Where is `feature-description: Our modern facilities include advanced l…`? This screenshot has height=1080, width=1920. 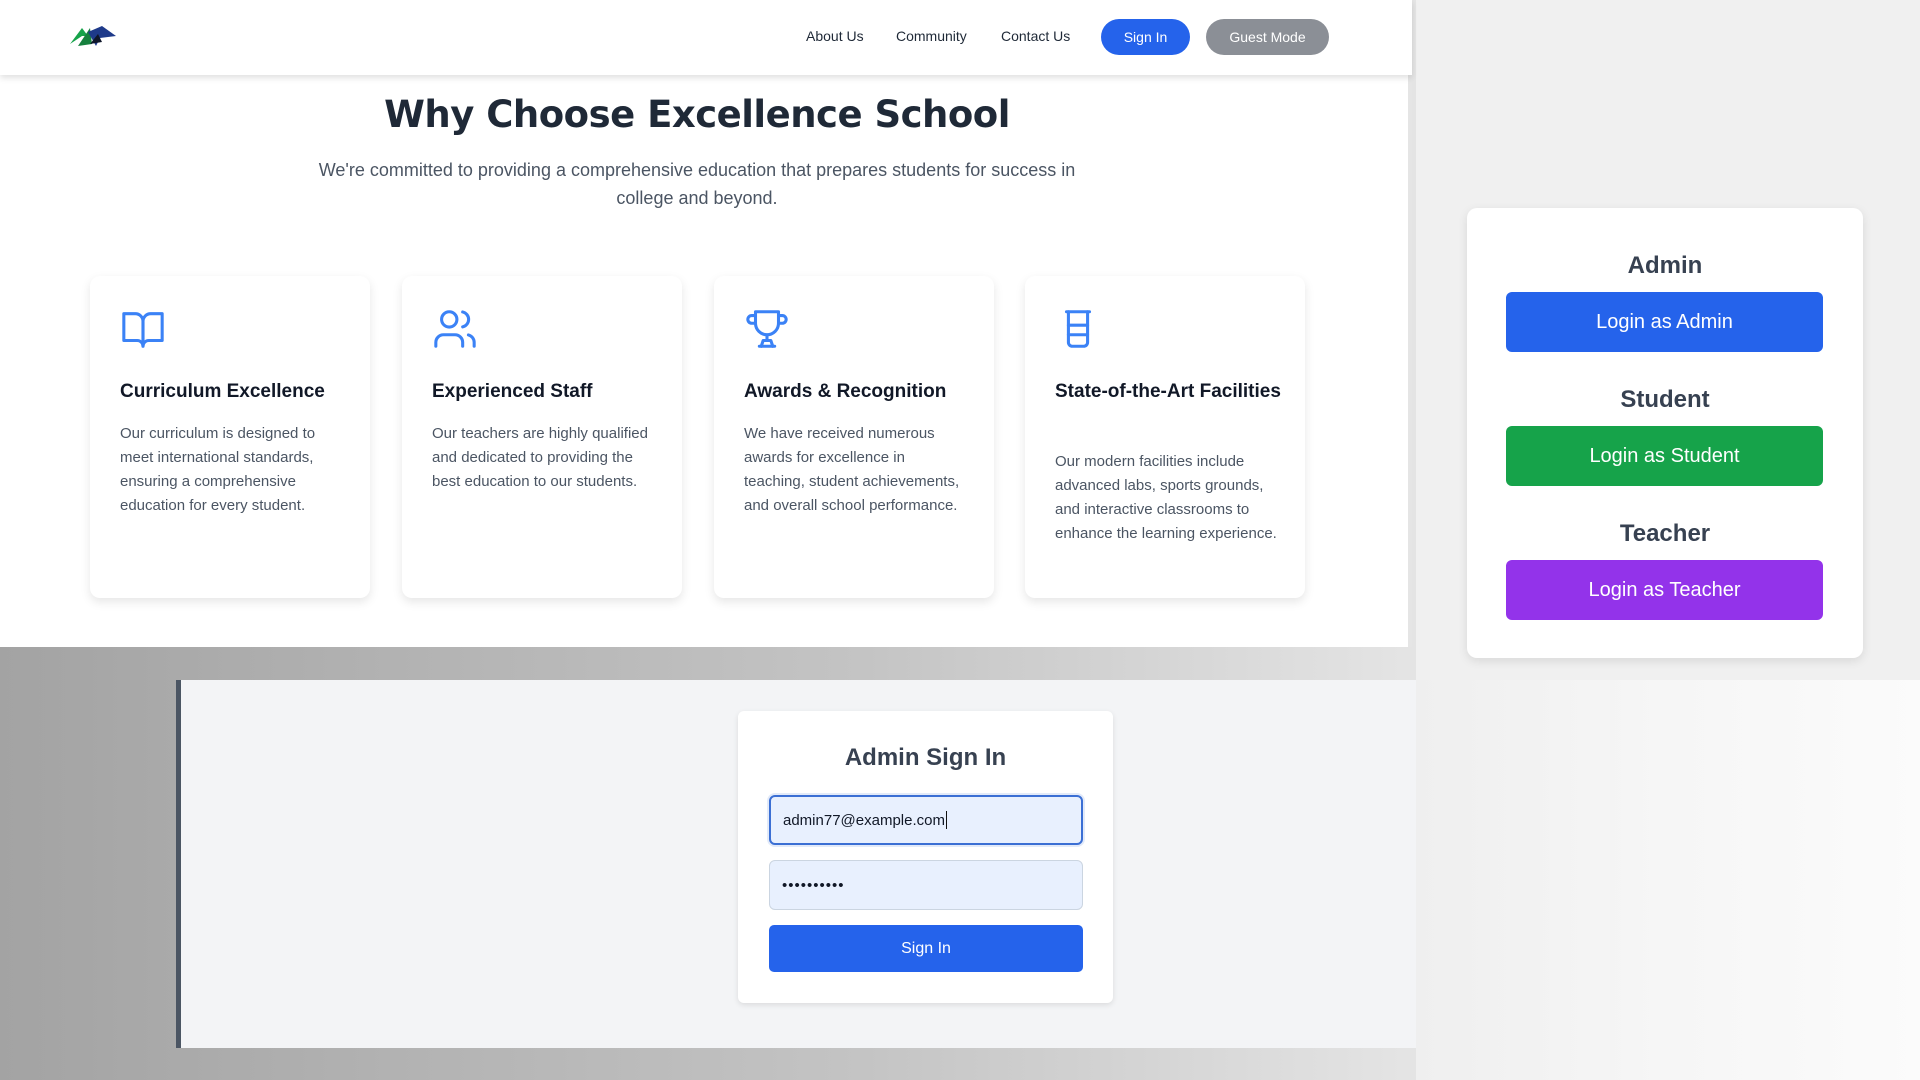 feature-description: Our modern facilities include advanced l… is located at coordinates (1166, 497).